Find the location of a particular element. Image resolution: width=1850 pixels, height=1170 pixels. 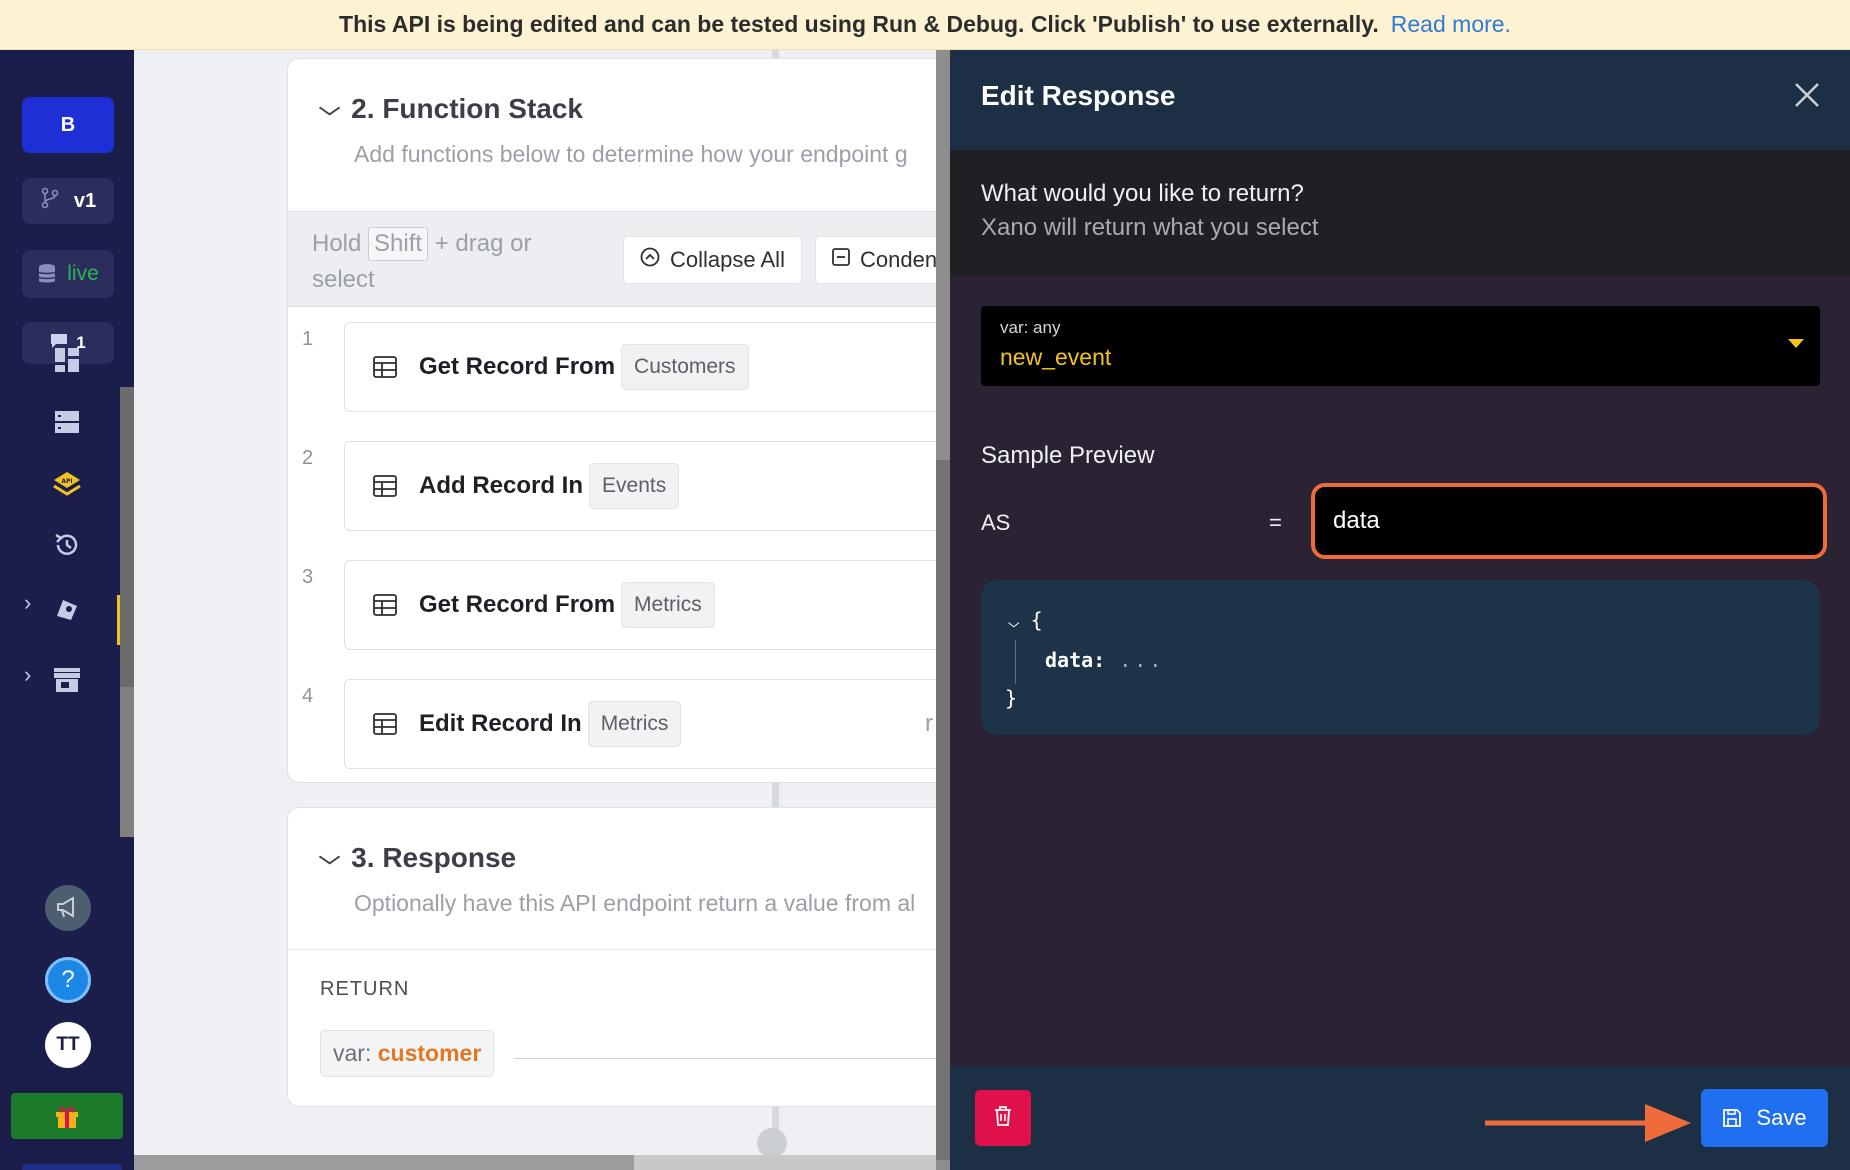

addons-icon is located at coordinates (67, 608).